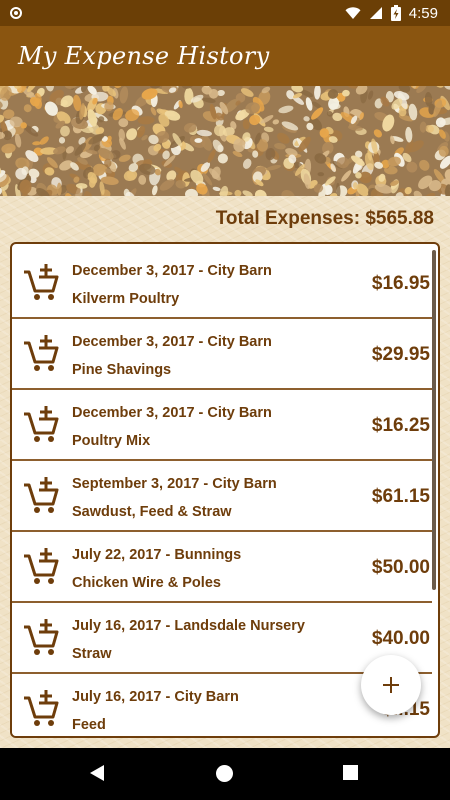 The width and height of the screenshot is (450, 800). I want to click on home-icon, so click(224, 773).